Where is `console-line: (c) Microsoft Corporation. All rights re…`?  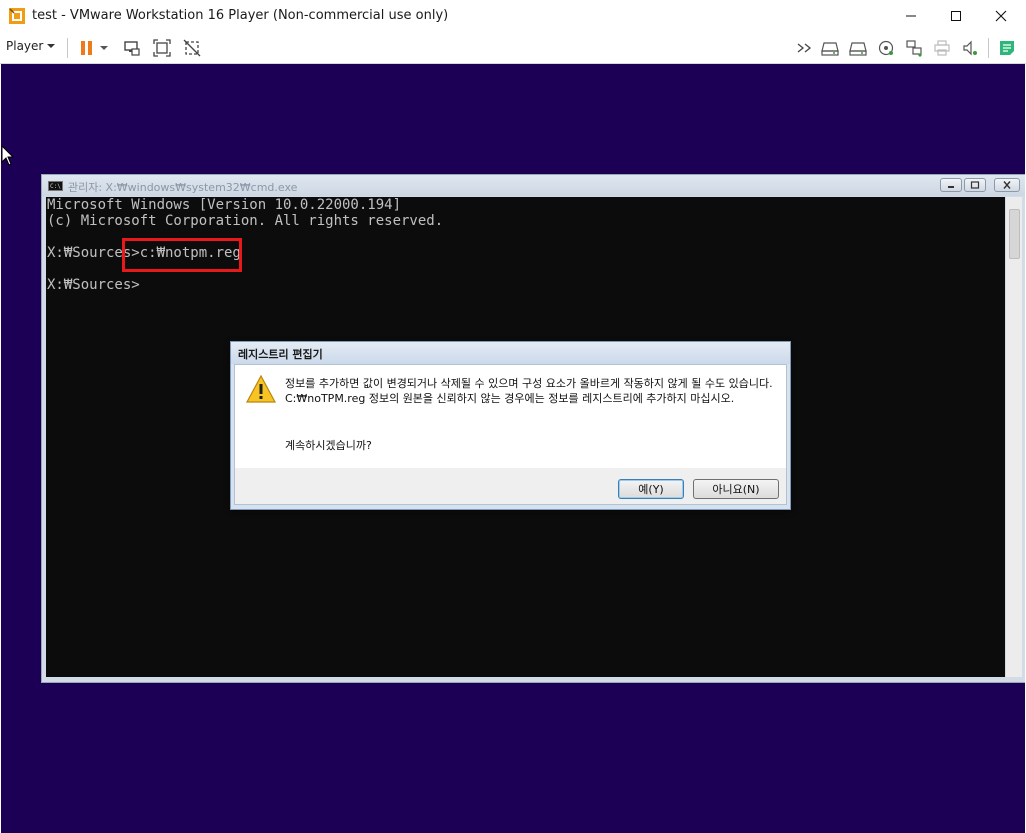 console-line: (c) Microsoft Corporation. All rights re… is located at coordinates (245, 221).